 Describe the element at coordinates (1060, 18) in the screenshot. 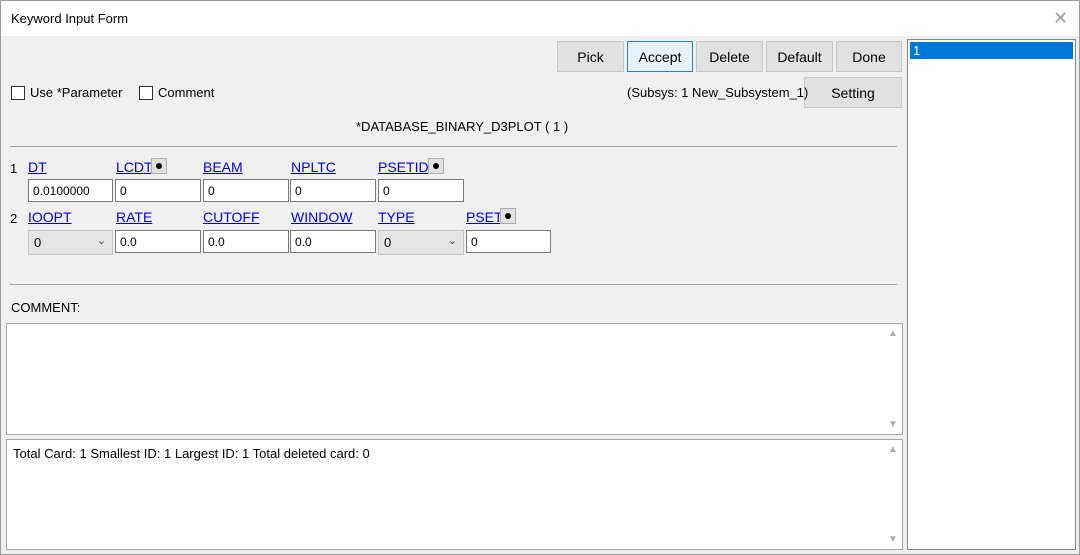

I see `close-icon: ✕` at that location.